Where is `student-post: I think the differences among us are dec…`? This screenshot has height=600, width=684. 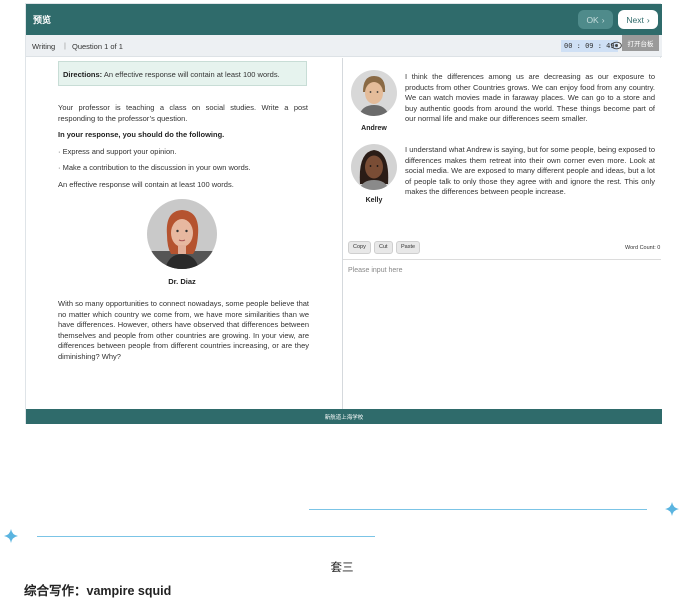 student-post: I think the differences among us are dec… is located at coordinates (530, 97).